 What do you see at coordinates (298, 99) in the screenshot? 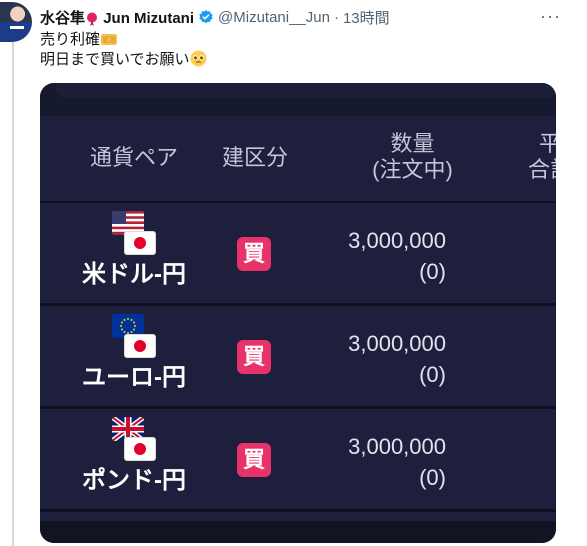
I see `image-top-strip` at bounding box center [298, 99].